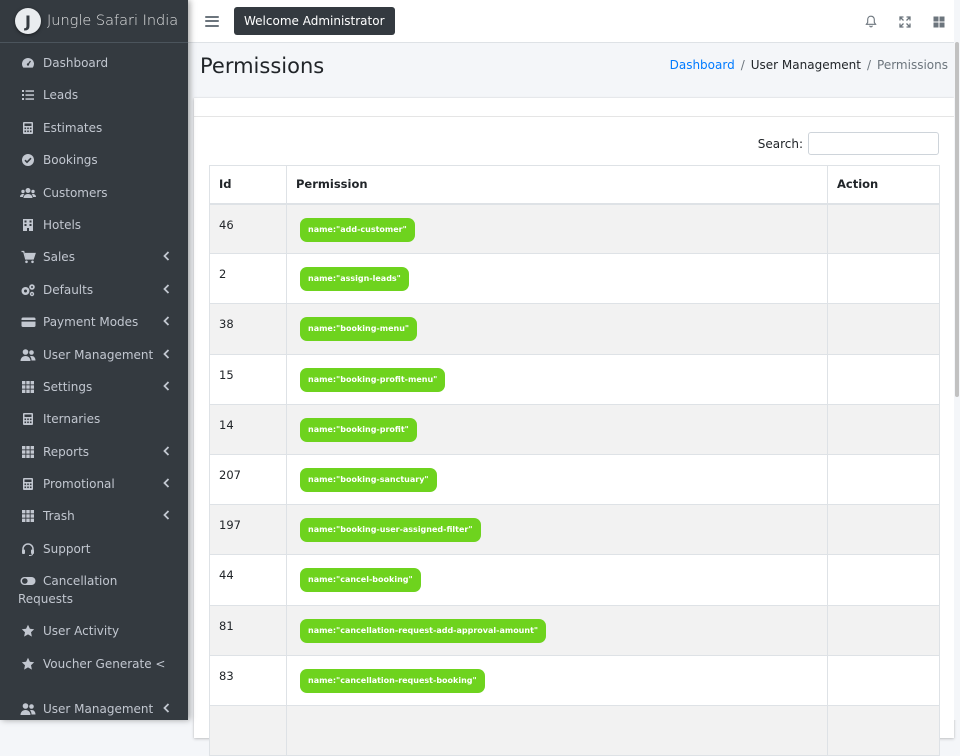 This screenshot has height=756, width=960. Describe the element at coordinates (557, 279) in the screenshot. I see `cell-permission: name:"assign-leads"` at that location.